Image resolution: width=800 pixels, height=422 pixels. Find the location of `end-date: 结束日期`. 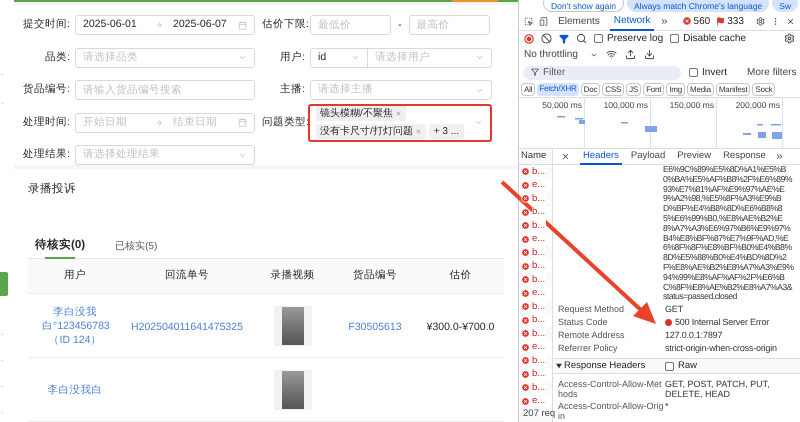

end-date: 结束日期 is located at coordinates (195, 122).